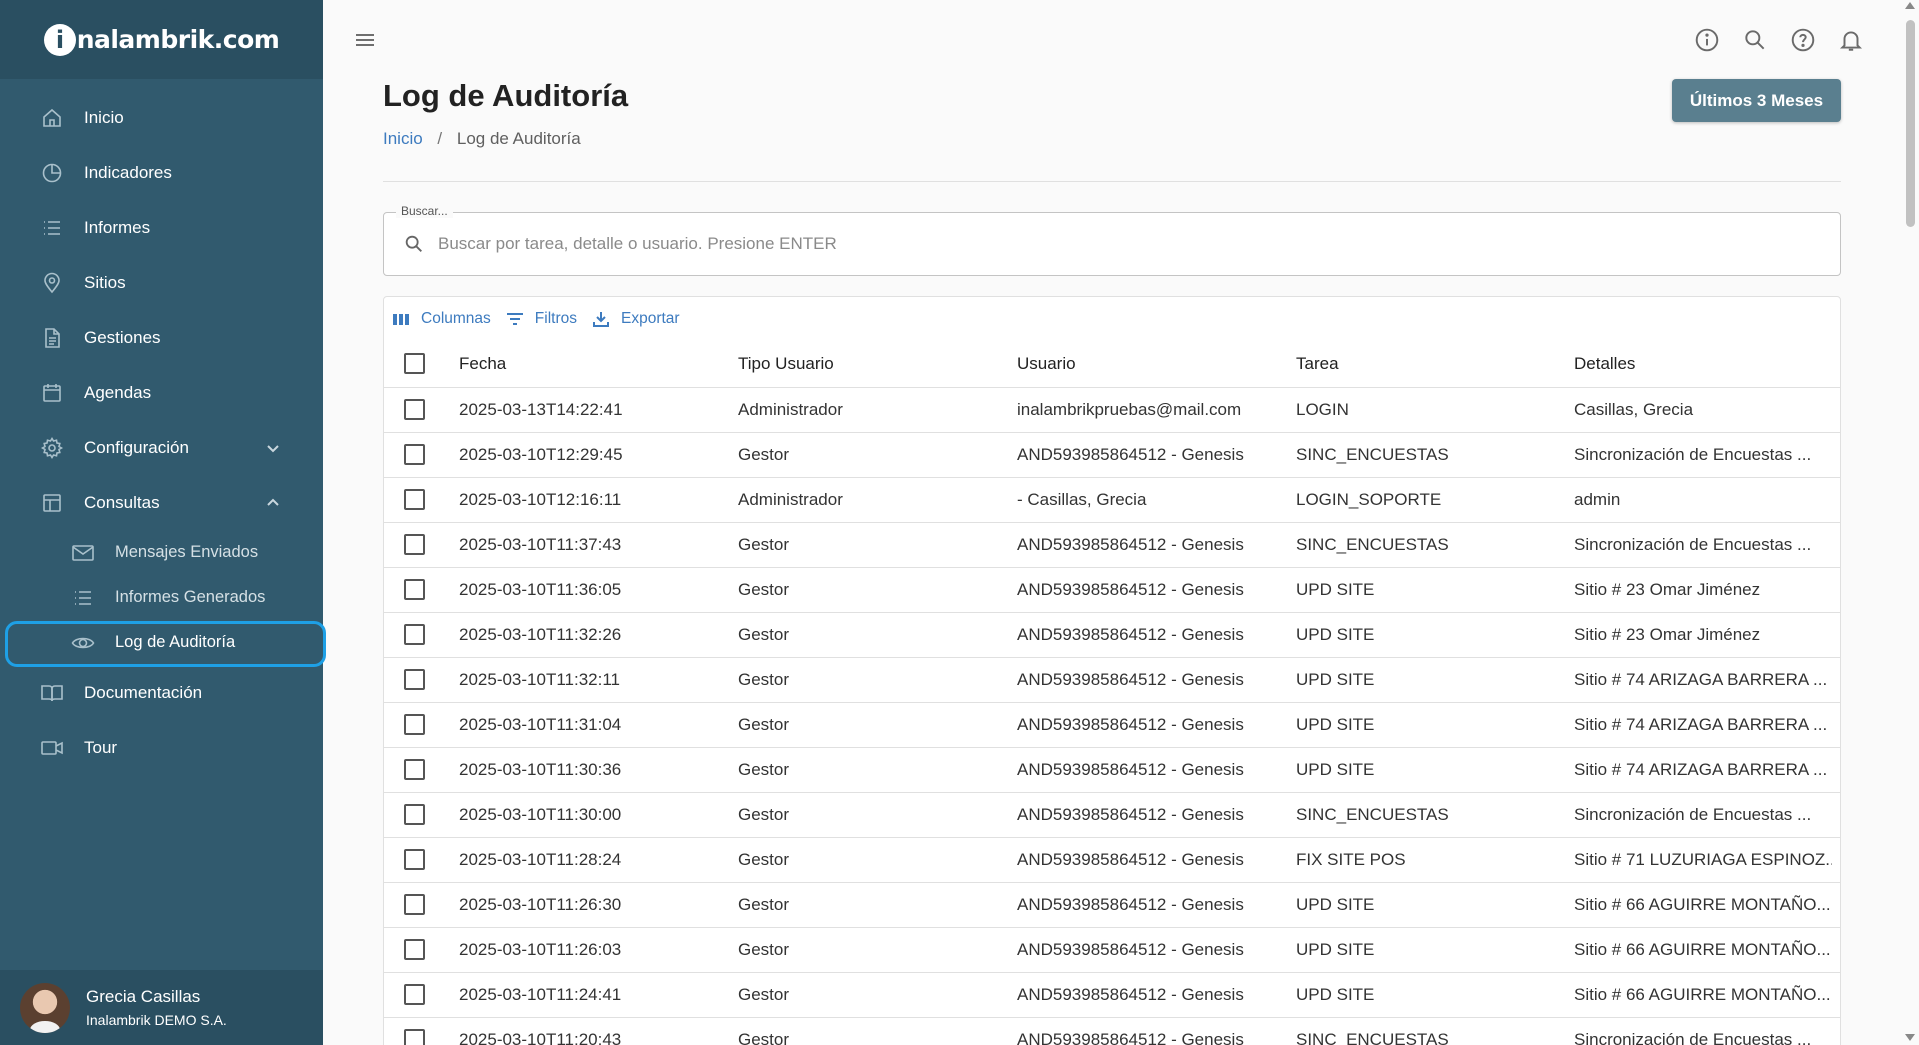 The image size is (1919, 1045). I want to click on help-icon, so click(1803, 40).